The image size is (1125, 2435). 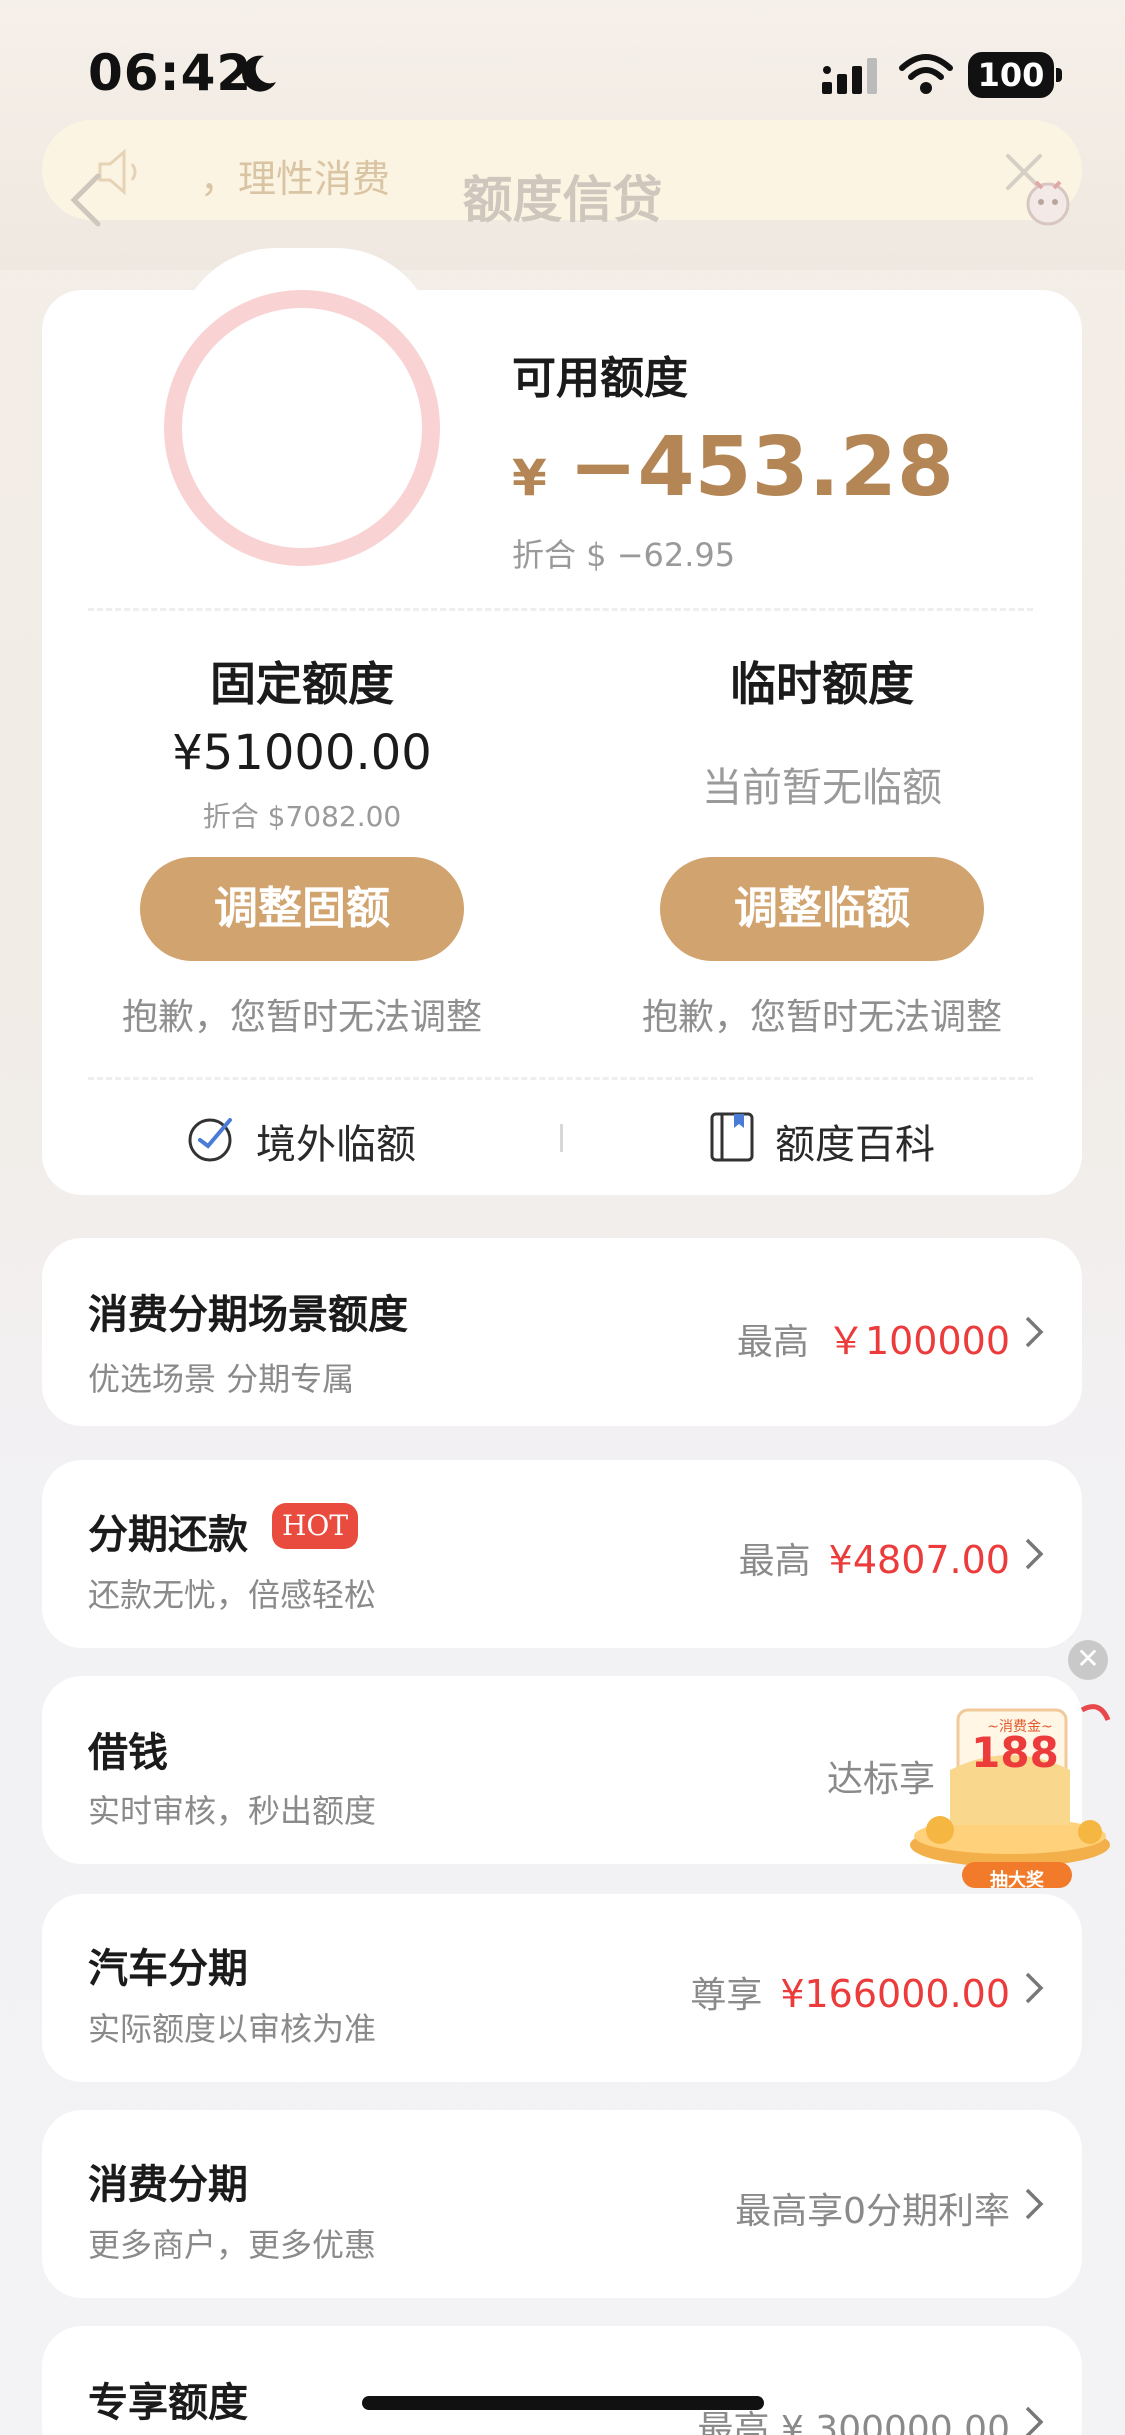 What do you see at coordinates (1015, 1752) in the screenshot?
I see `promo-amount: 188` at bounding box center [1015, 1752].